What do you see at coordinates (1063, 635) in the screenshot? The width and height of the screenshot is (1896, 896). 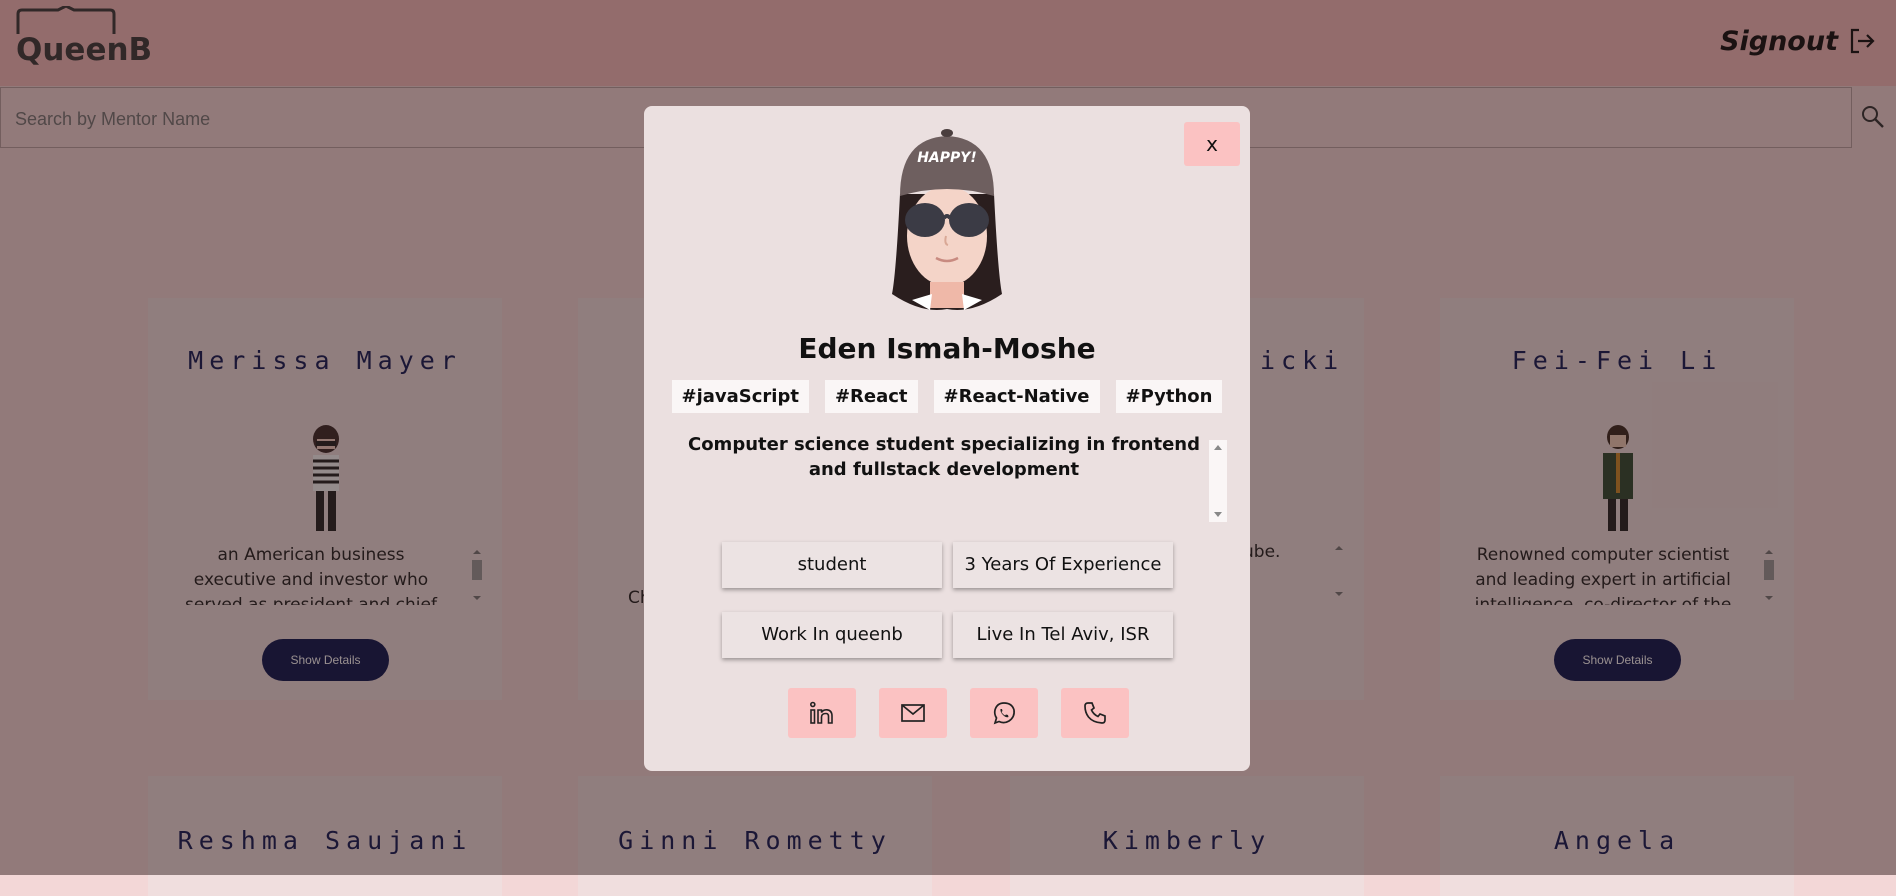 I see `location-tile: Live In Tel Aviv, ISR` at bounding box center [1063, 635].